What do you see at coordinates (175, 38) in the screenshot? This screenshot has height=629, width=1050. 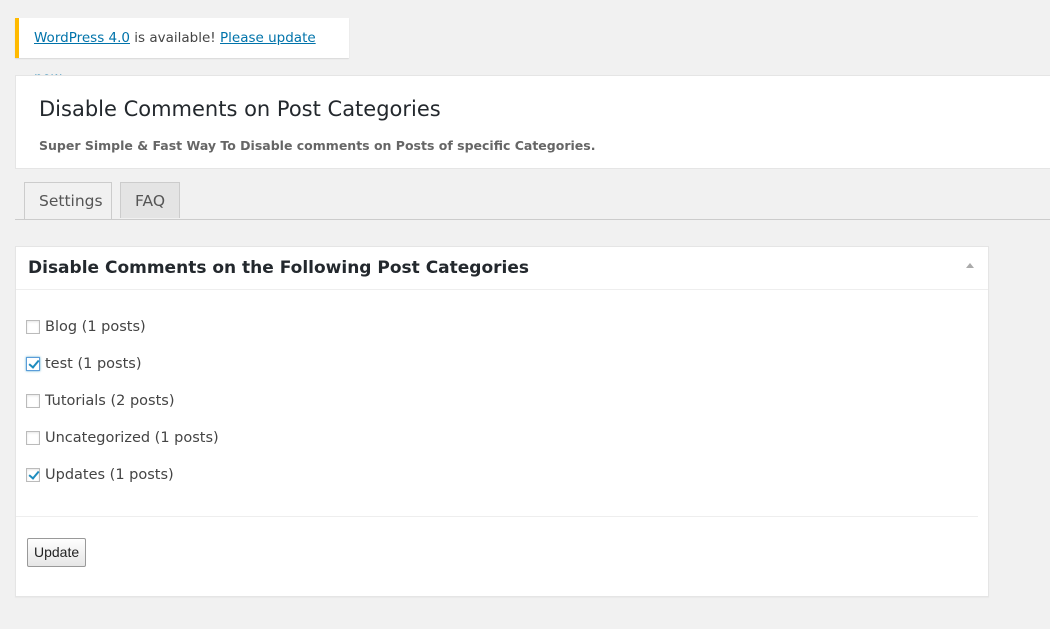 I see `notice-text: is available!` at bounding box center [175, 38].